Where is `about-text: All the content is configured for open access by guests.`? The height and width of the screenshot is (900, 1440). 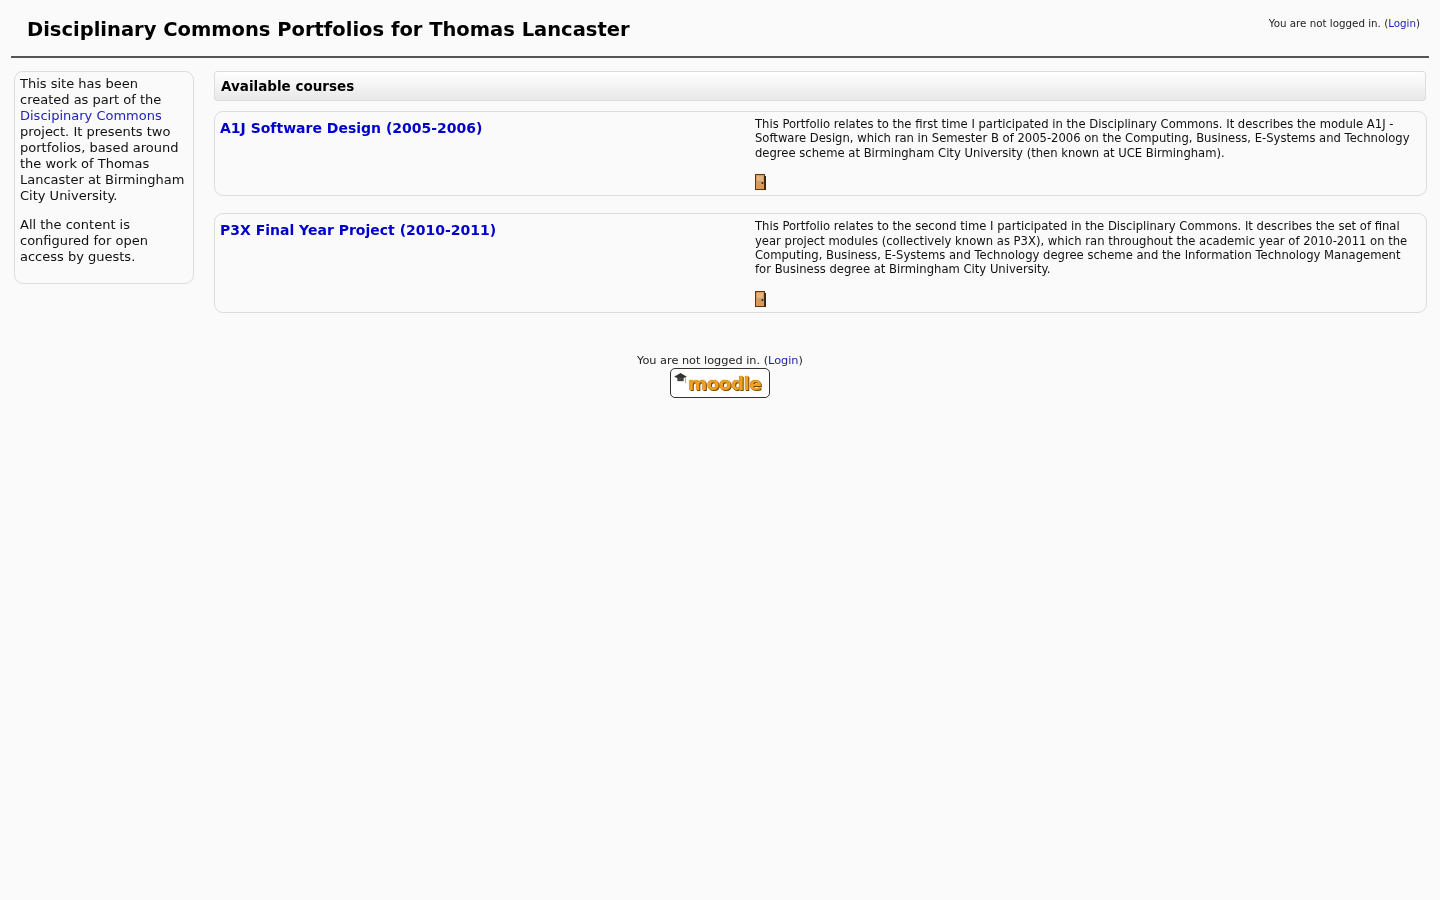
about-text: All the content is configured for open access by guests. is located at coordinates (84, 241).